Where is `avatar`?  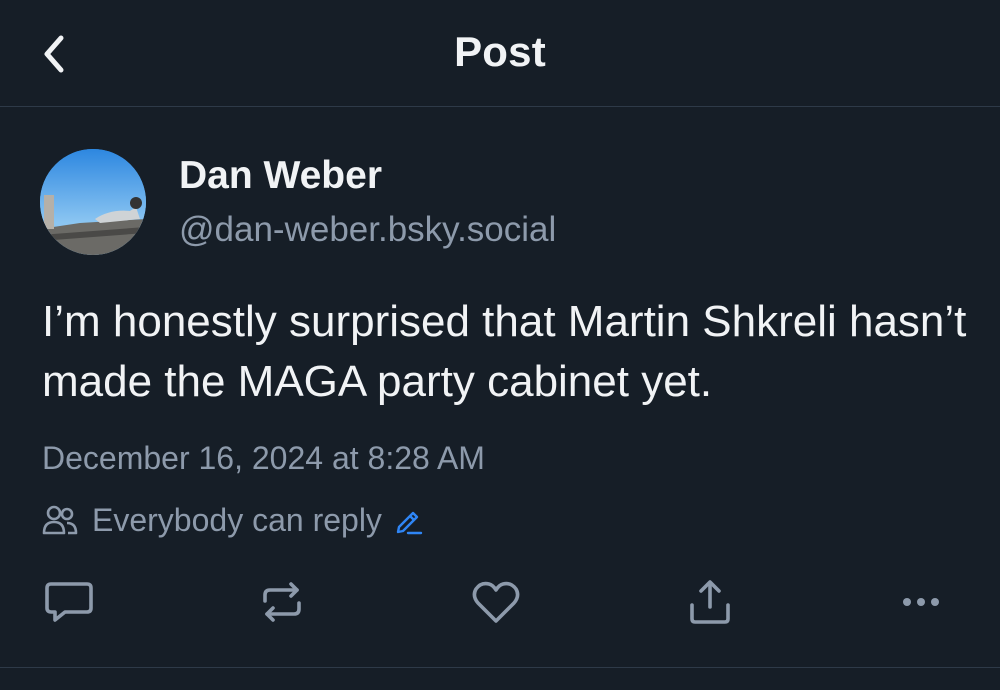
avatar is located at coordinates (93, 202).